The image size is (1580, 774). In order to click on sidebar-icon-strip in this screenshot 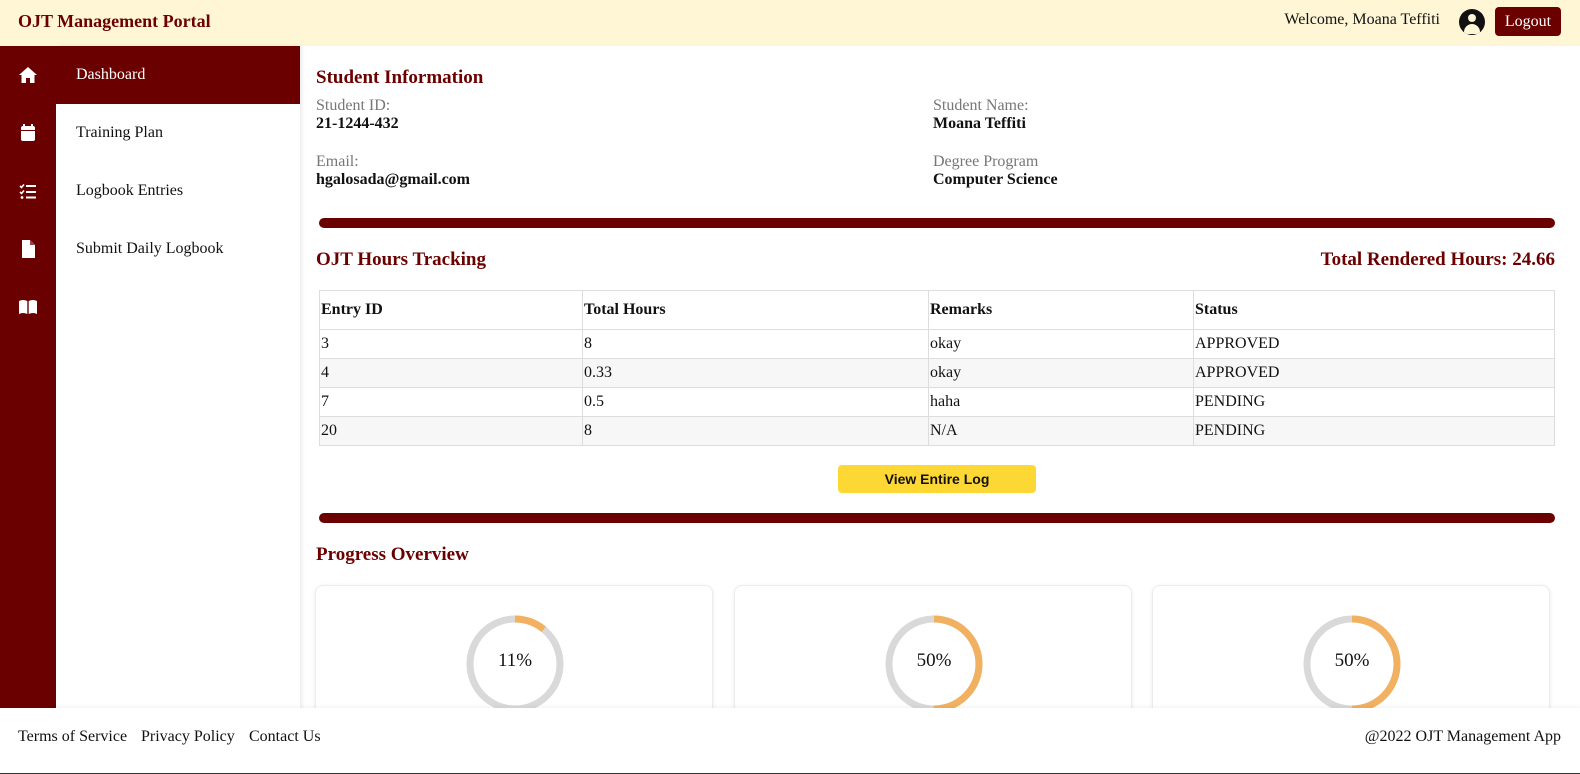, I will do `click(28, 380)`.